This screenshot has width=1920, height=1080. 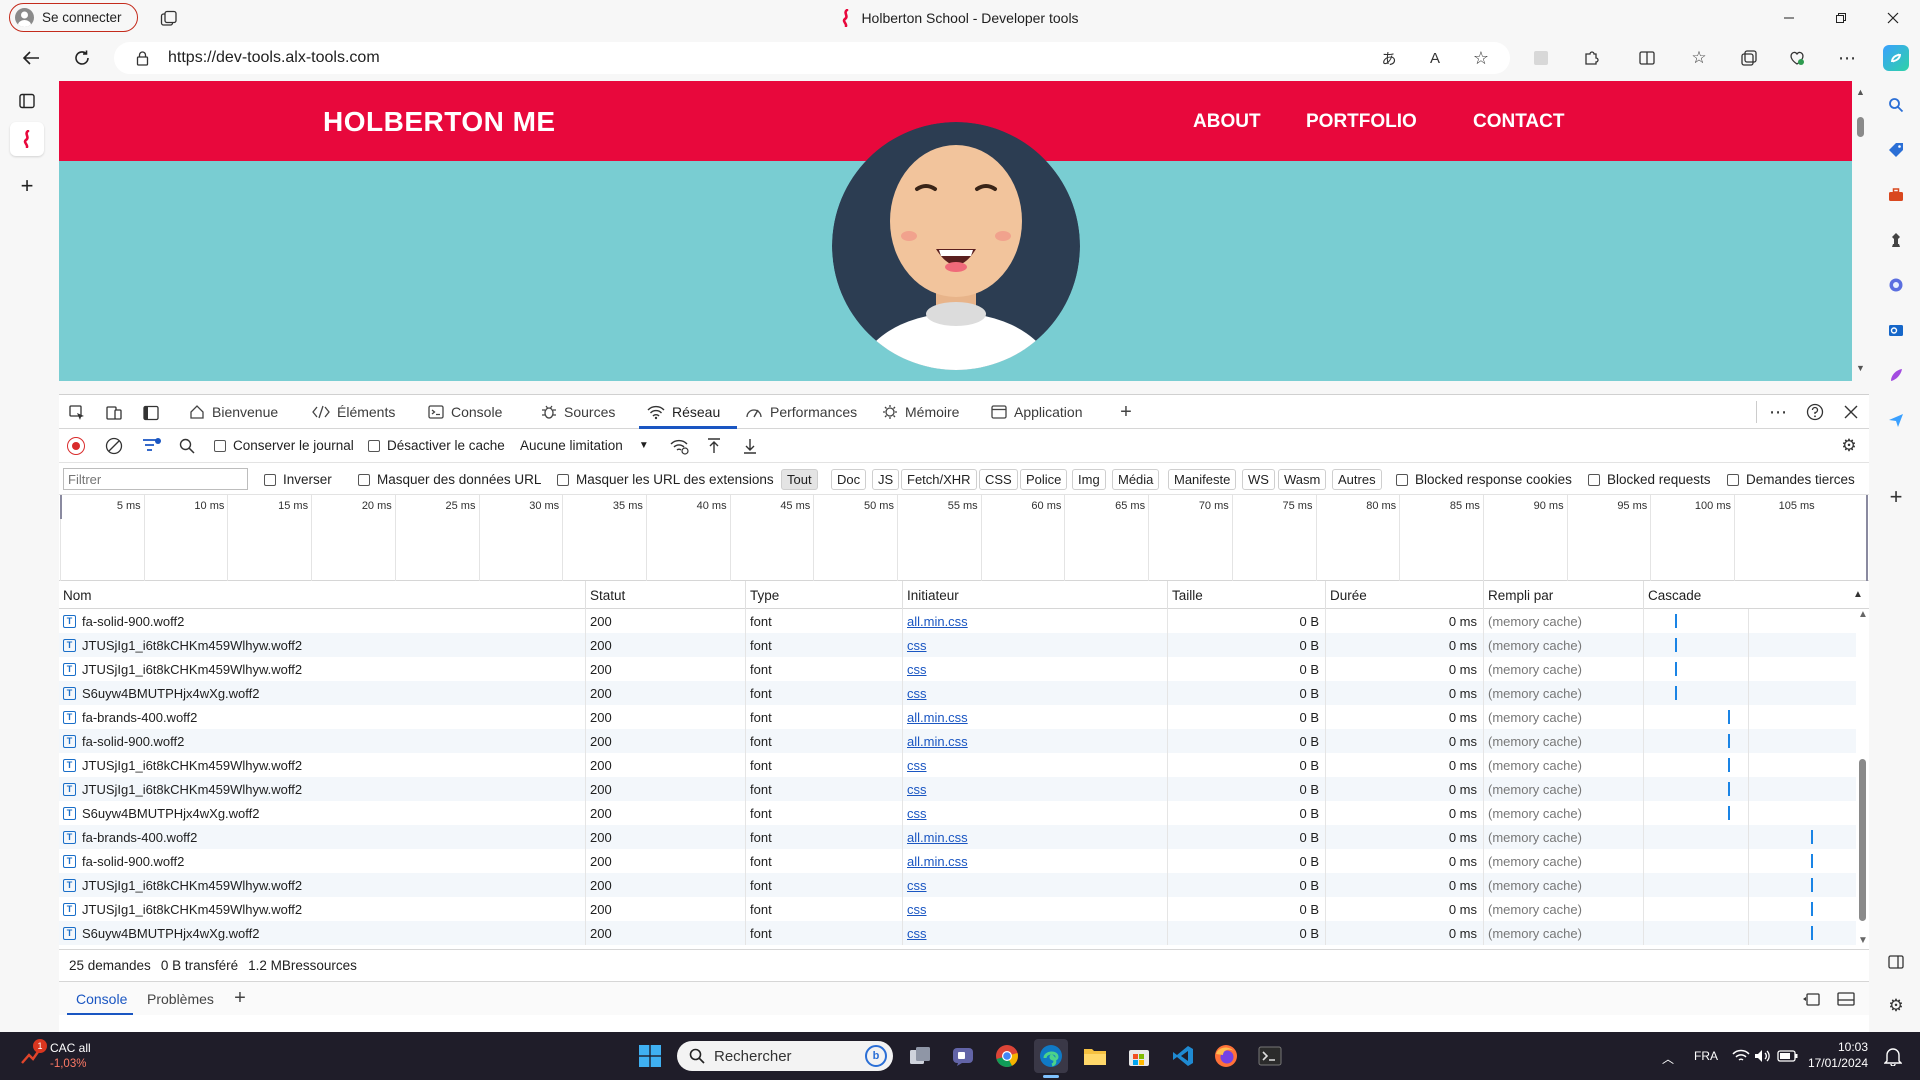 What do you see at coordinates (1668, 1058) in the screenshot?
I see `show-hidden-icons-icon: ︿` at bounding box center [1668, 1058].